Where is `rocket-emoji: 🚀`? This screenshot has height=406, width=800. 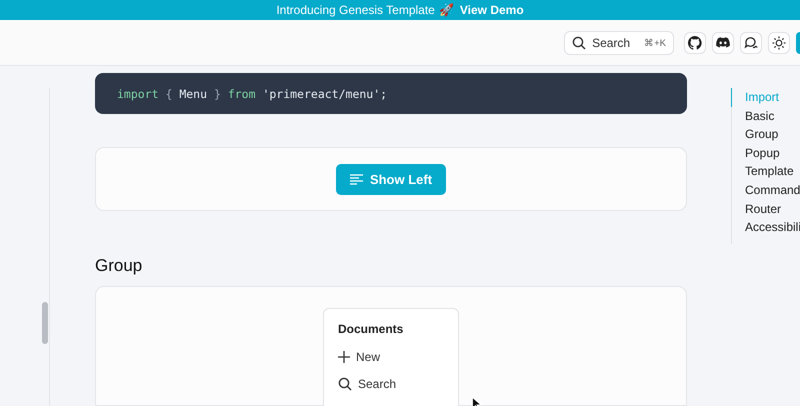 rocket-emoji: 🚀 is located at coordinates (446, 10).